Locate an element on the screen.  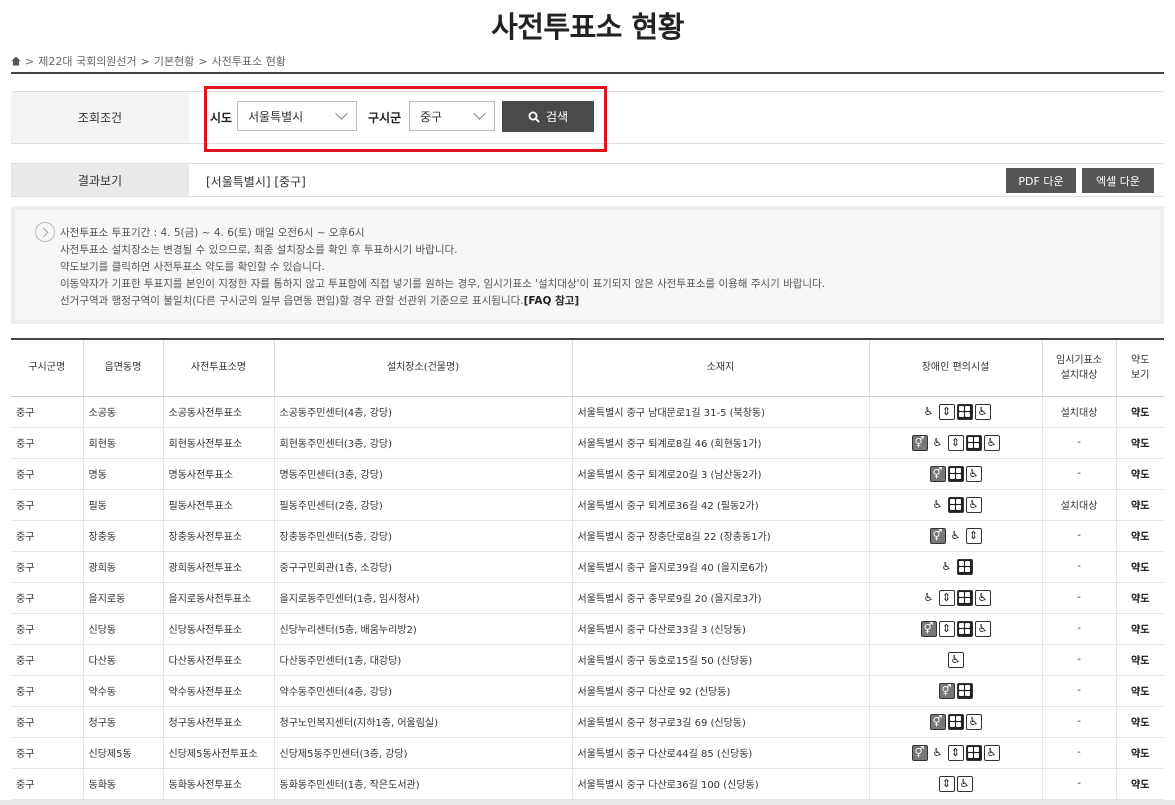
cell-name: 신당제5동사전투표소 is located at coordinates (219, 753).